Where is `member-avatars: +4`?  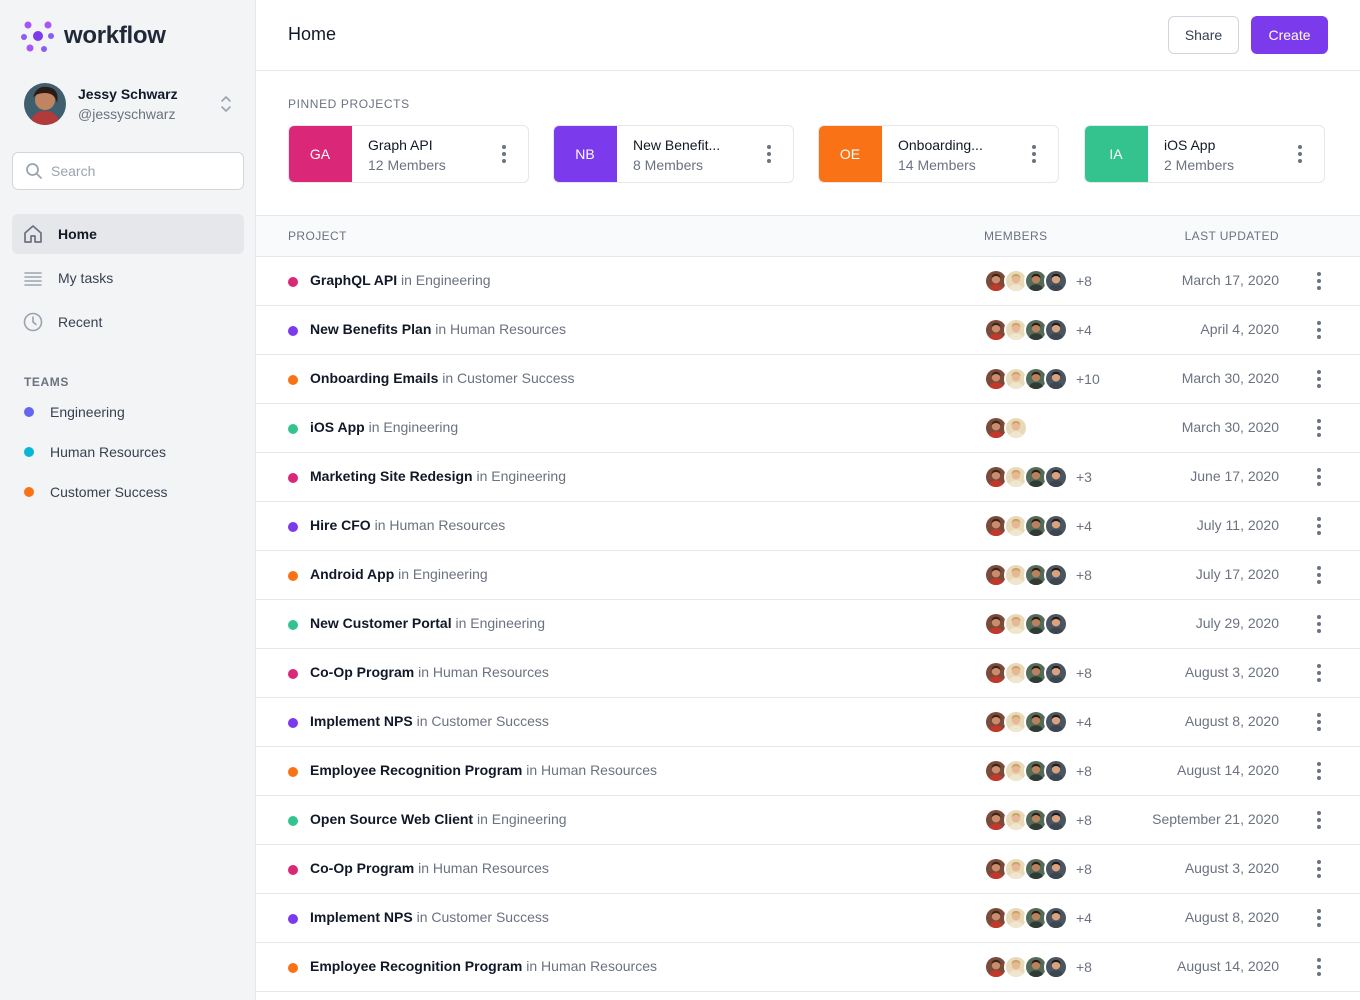 member-avatars: +4 is located at coordinates (1038, 526).